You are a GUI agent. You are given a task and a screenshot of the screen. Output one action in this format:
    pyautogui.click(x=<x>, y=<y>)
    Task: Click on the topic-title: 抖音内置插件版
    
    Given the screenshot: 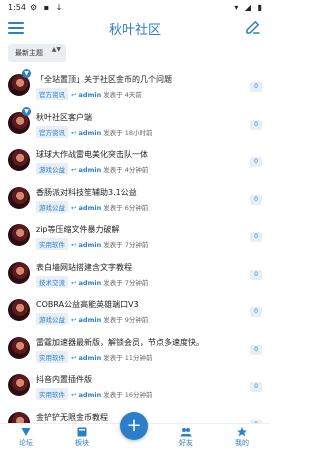 What is the action you would take?
    pyautogui.click(x=64, y=379)
    